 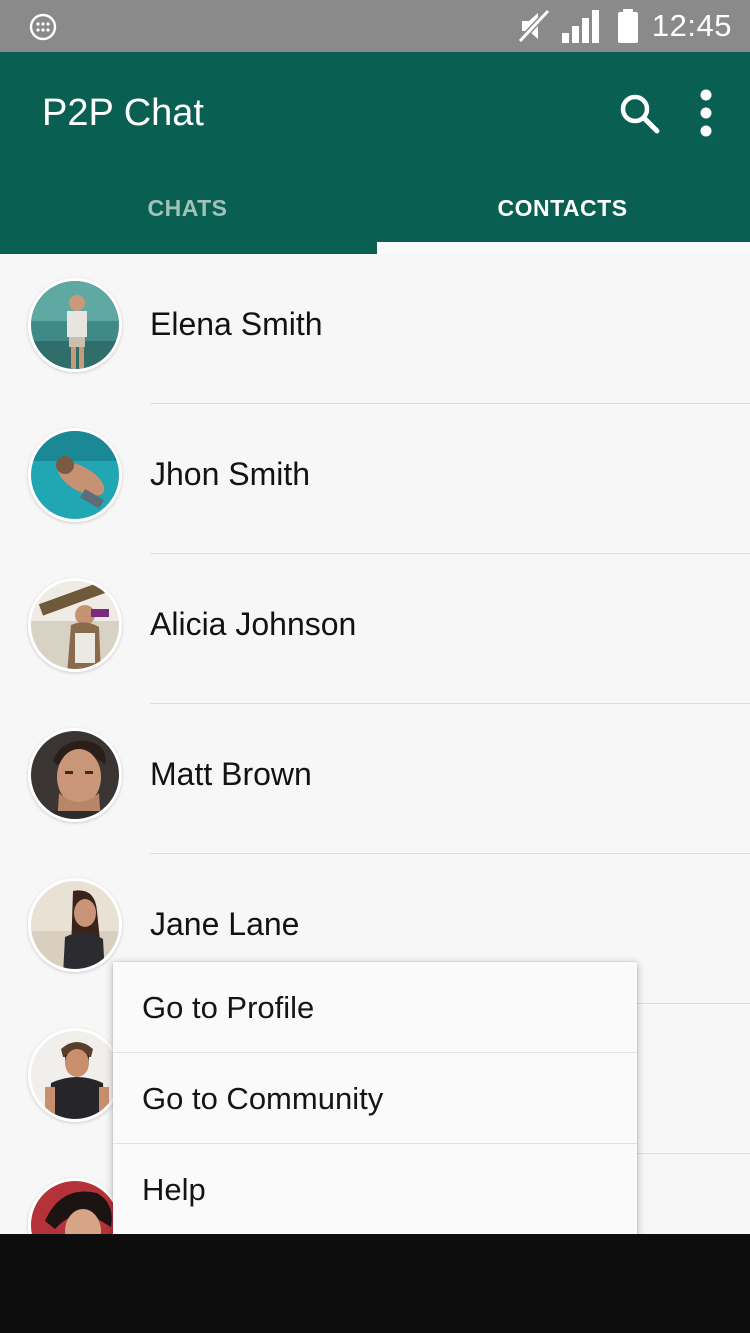 What do you see at coordinates (375, 629) in the screenshot?
I see `contact-item: Alicia Johnson` at bounding box center [375, 629].